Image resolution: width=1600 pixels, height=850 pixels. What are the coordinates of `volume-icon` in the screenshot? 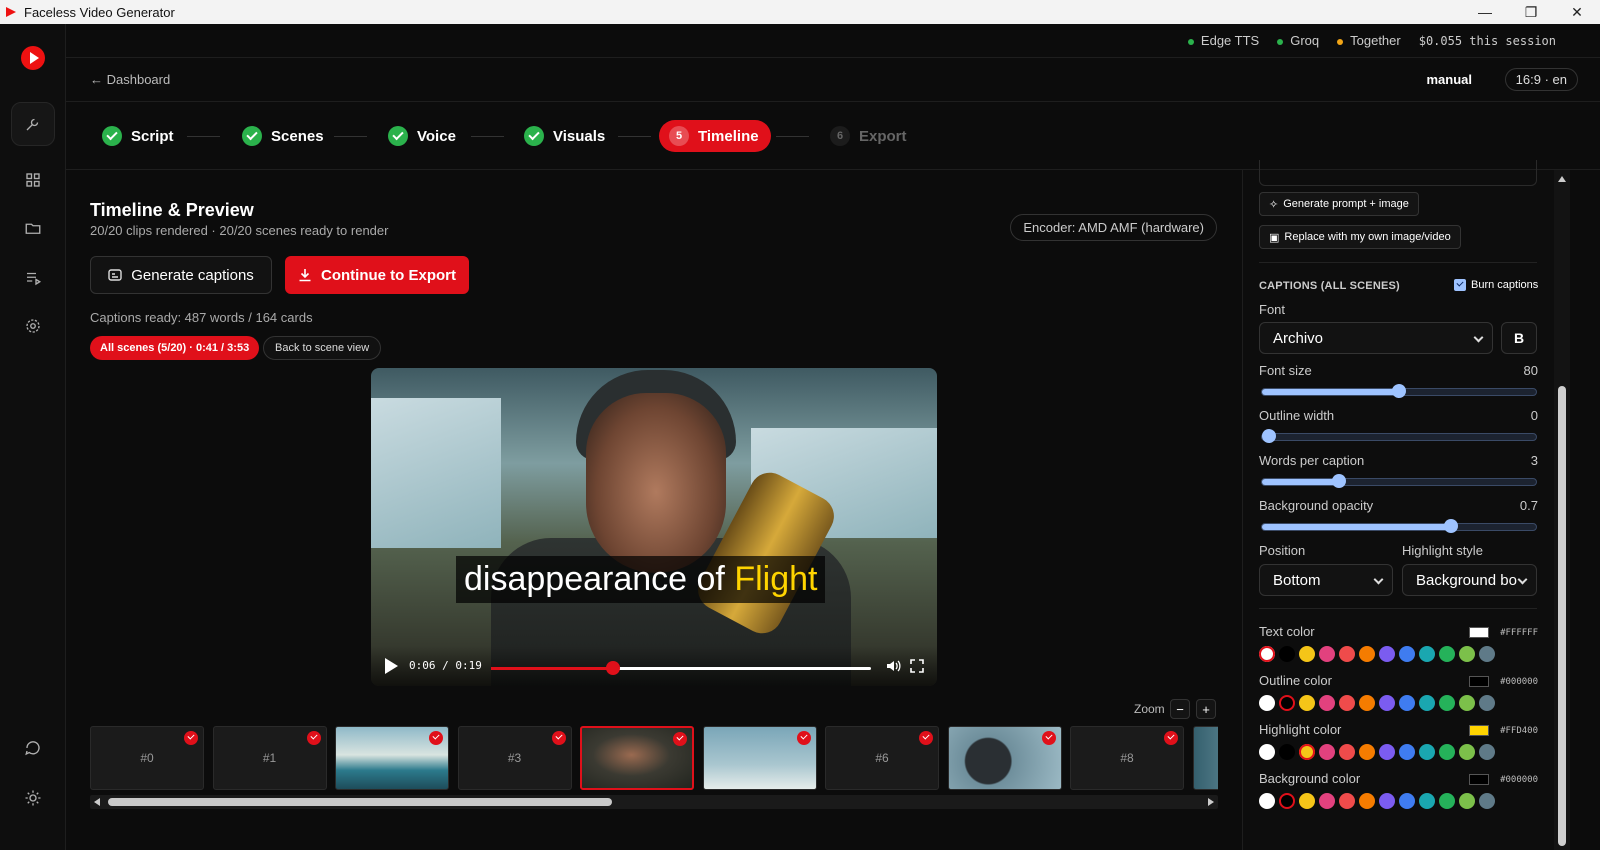 It's located at (893, 666).